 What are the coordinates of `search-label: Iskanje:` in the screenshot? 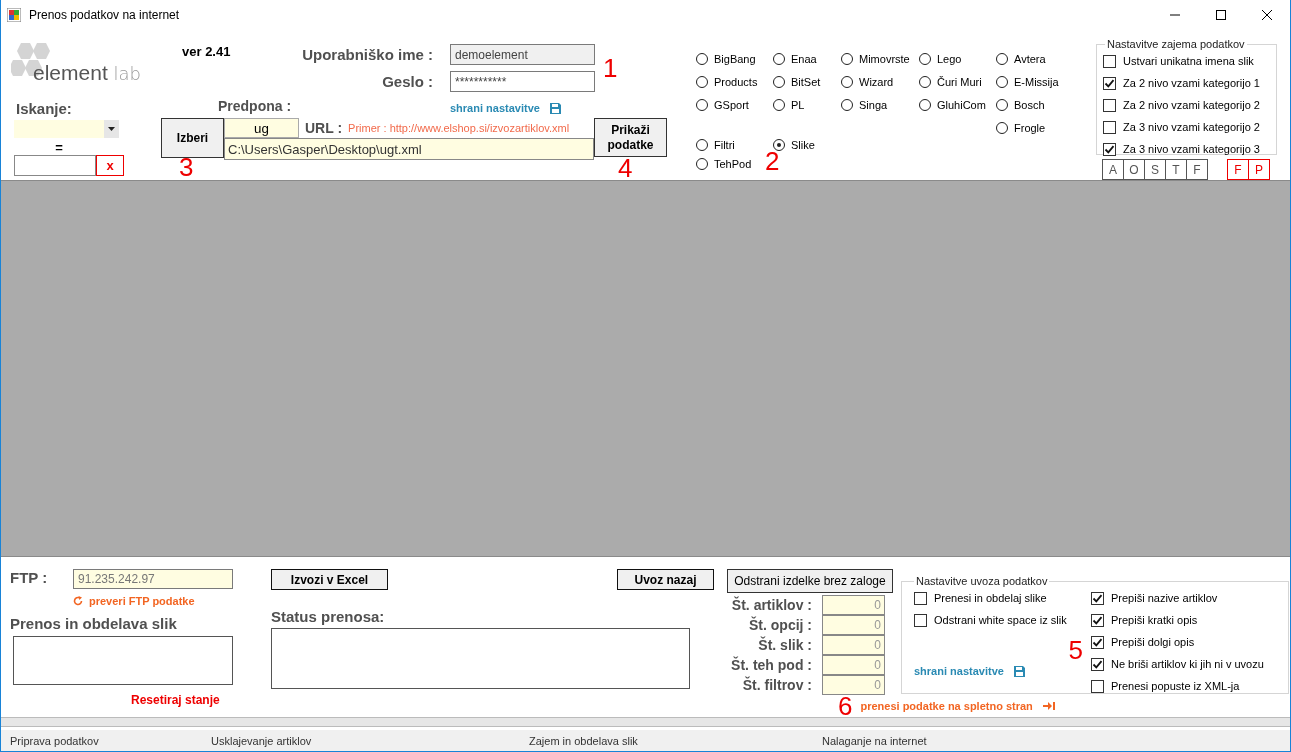 It's located at (44, 108).